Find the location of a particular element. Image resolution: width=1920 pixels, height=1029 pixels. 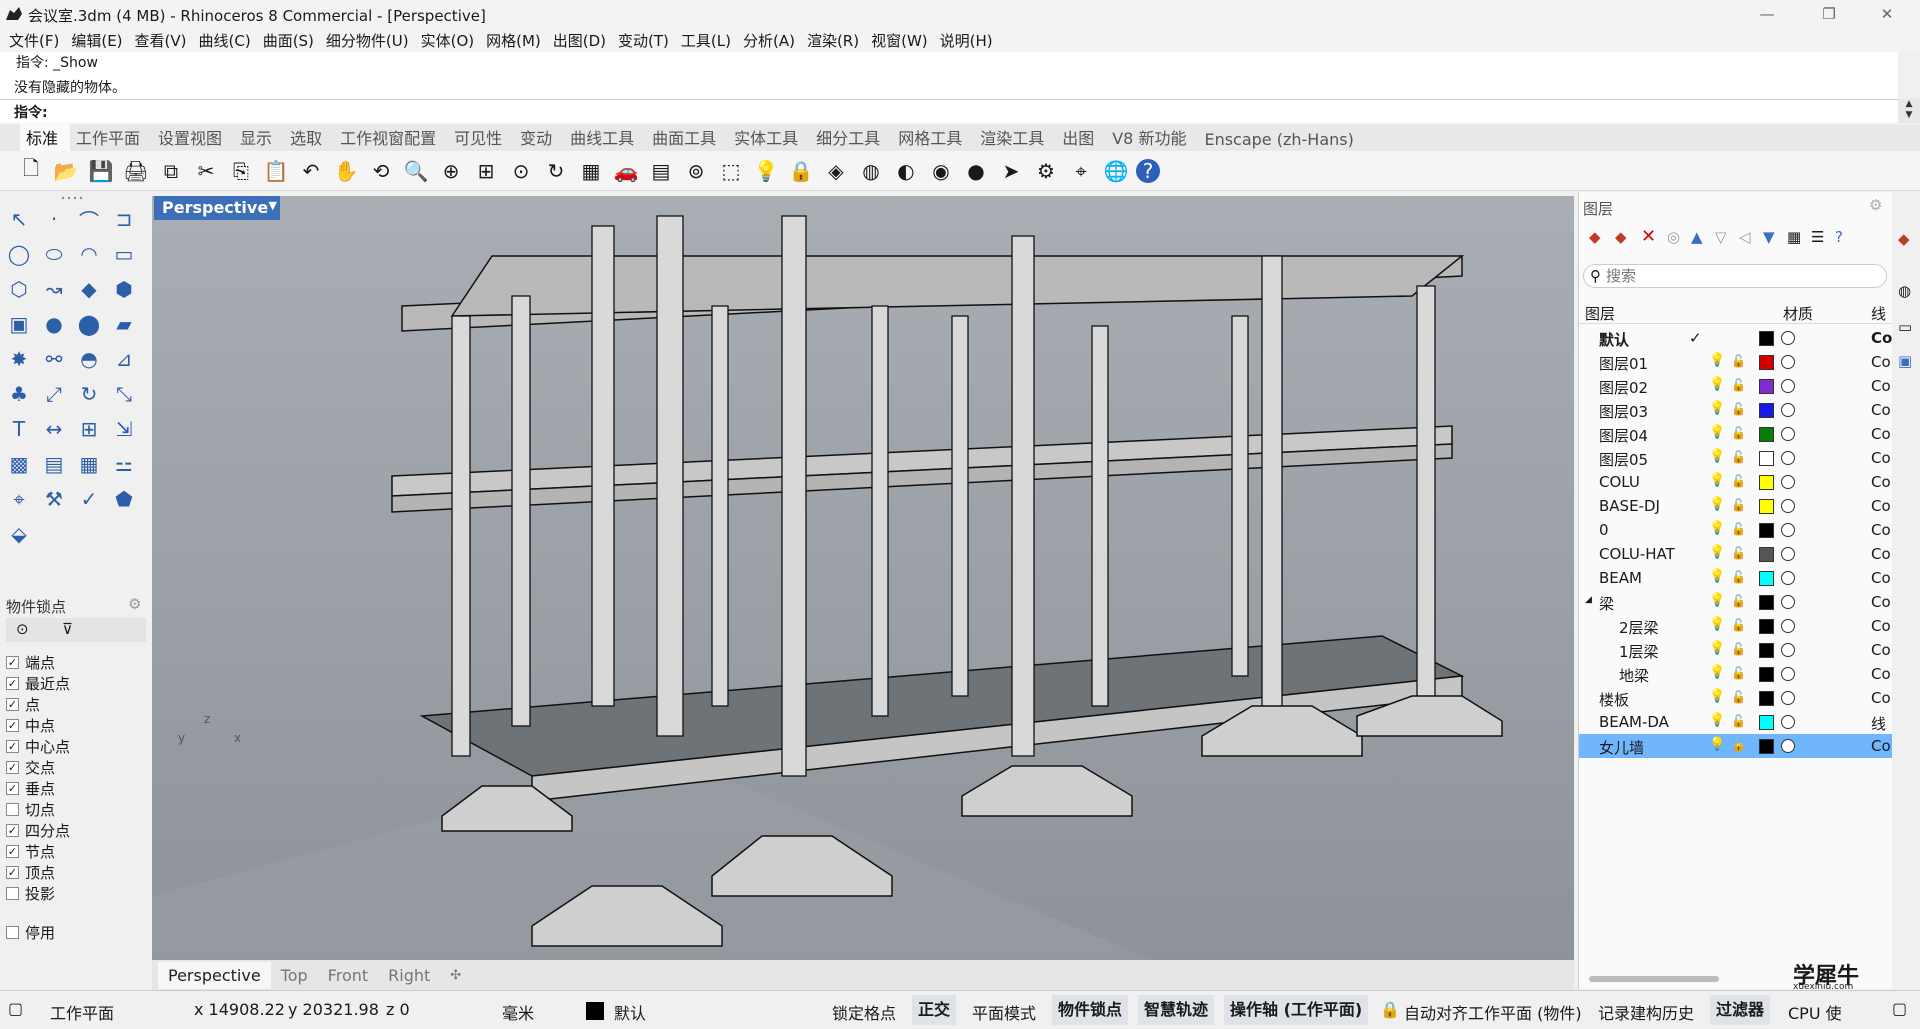

help-icon: ? is located at coordinates (1148, 171).